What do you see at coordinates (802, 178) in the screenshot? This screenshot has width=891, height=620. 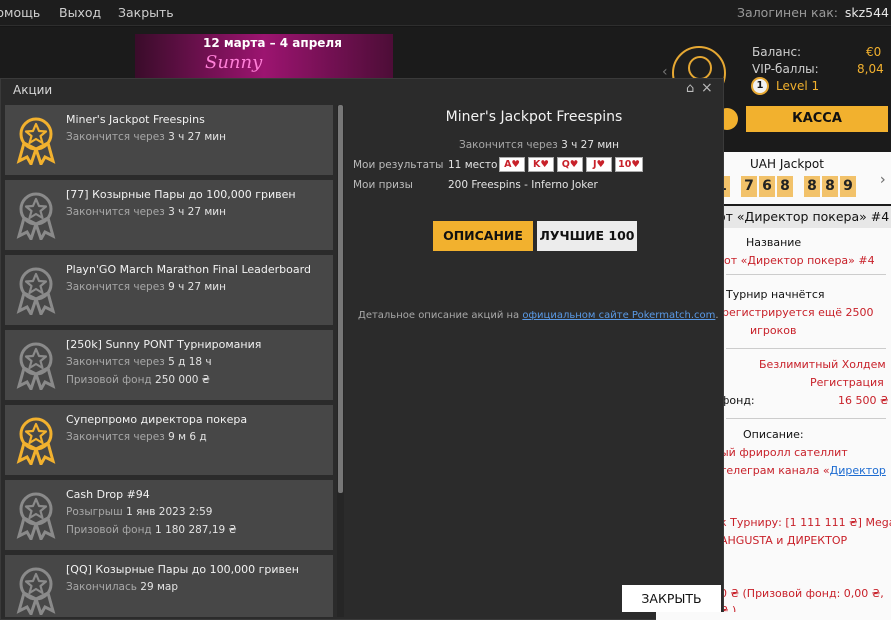 I see `jackpot-panel: UAH Jackpot 1 7 6 8 8 8 9 ›` at bounding box center [802, 178].